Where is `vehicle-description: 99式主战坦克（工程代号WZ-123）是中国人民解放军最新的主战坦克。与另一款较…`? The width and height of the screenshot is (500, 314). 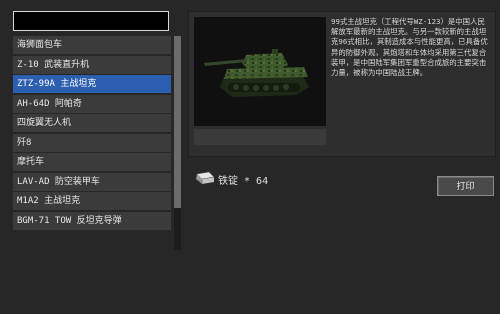 vehicle-description: 99式主战坦克（工程代号WZ-123）是中国人民解放军最新的主战坦克。与另一款较… is located at coordinates (409, 47).